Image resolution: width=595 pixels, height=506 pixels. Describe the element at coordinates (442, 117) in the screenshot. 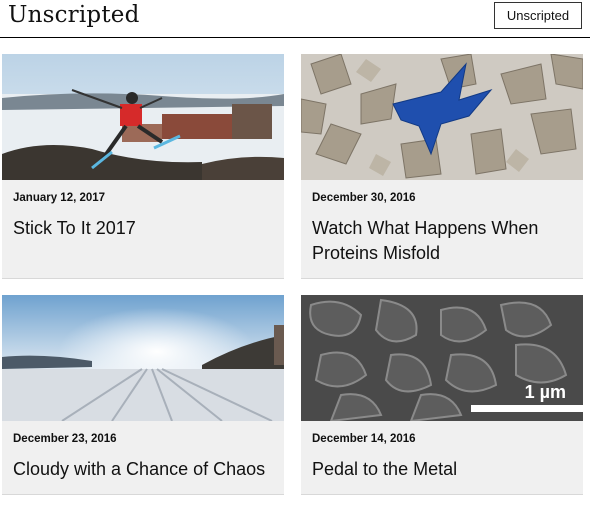

I see `origami-cranes-photo` at that location.